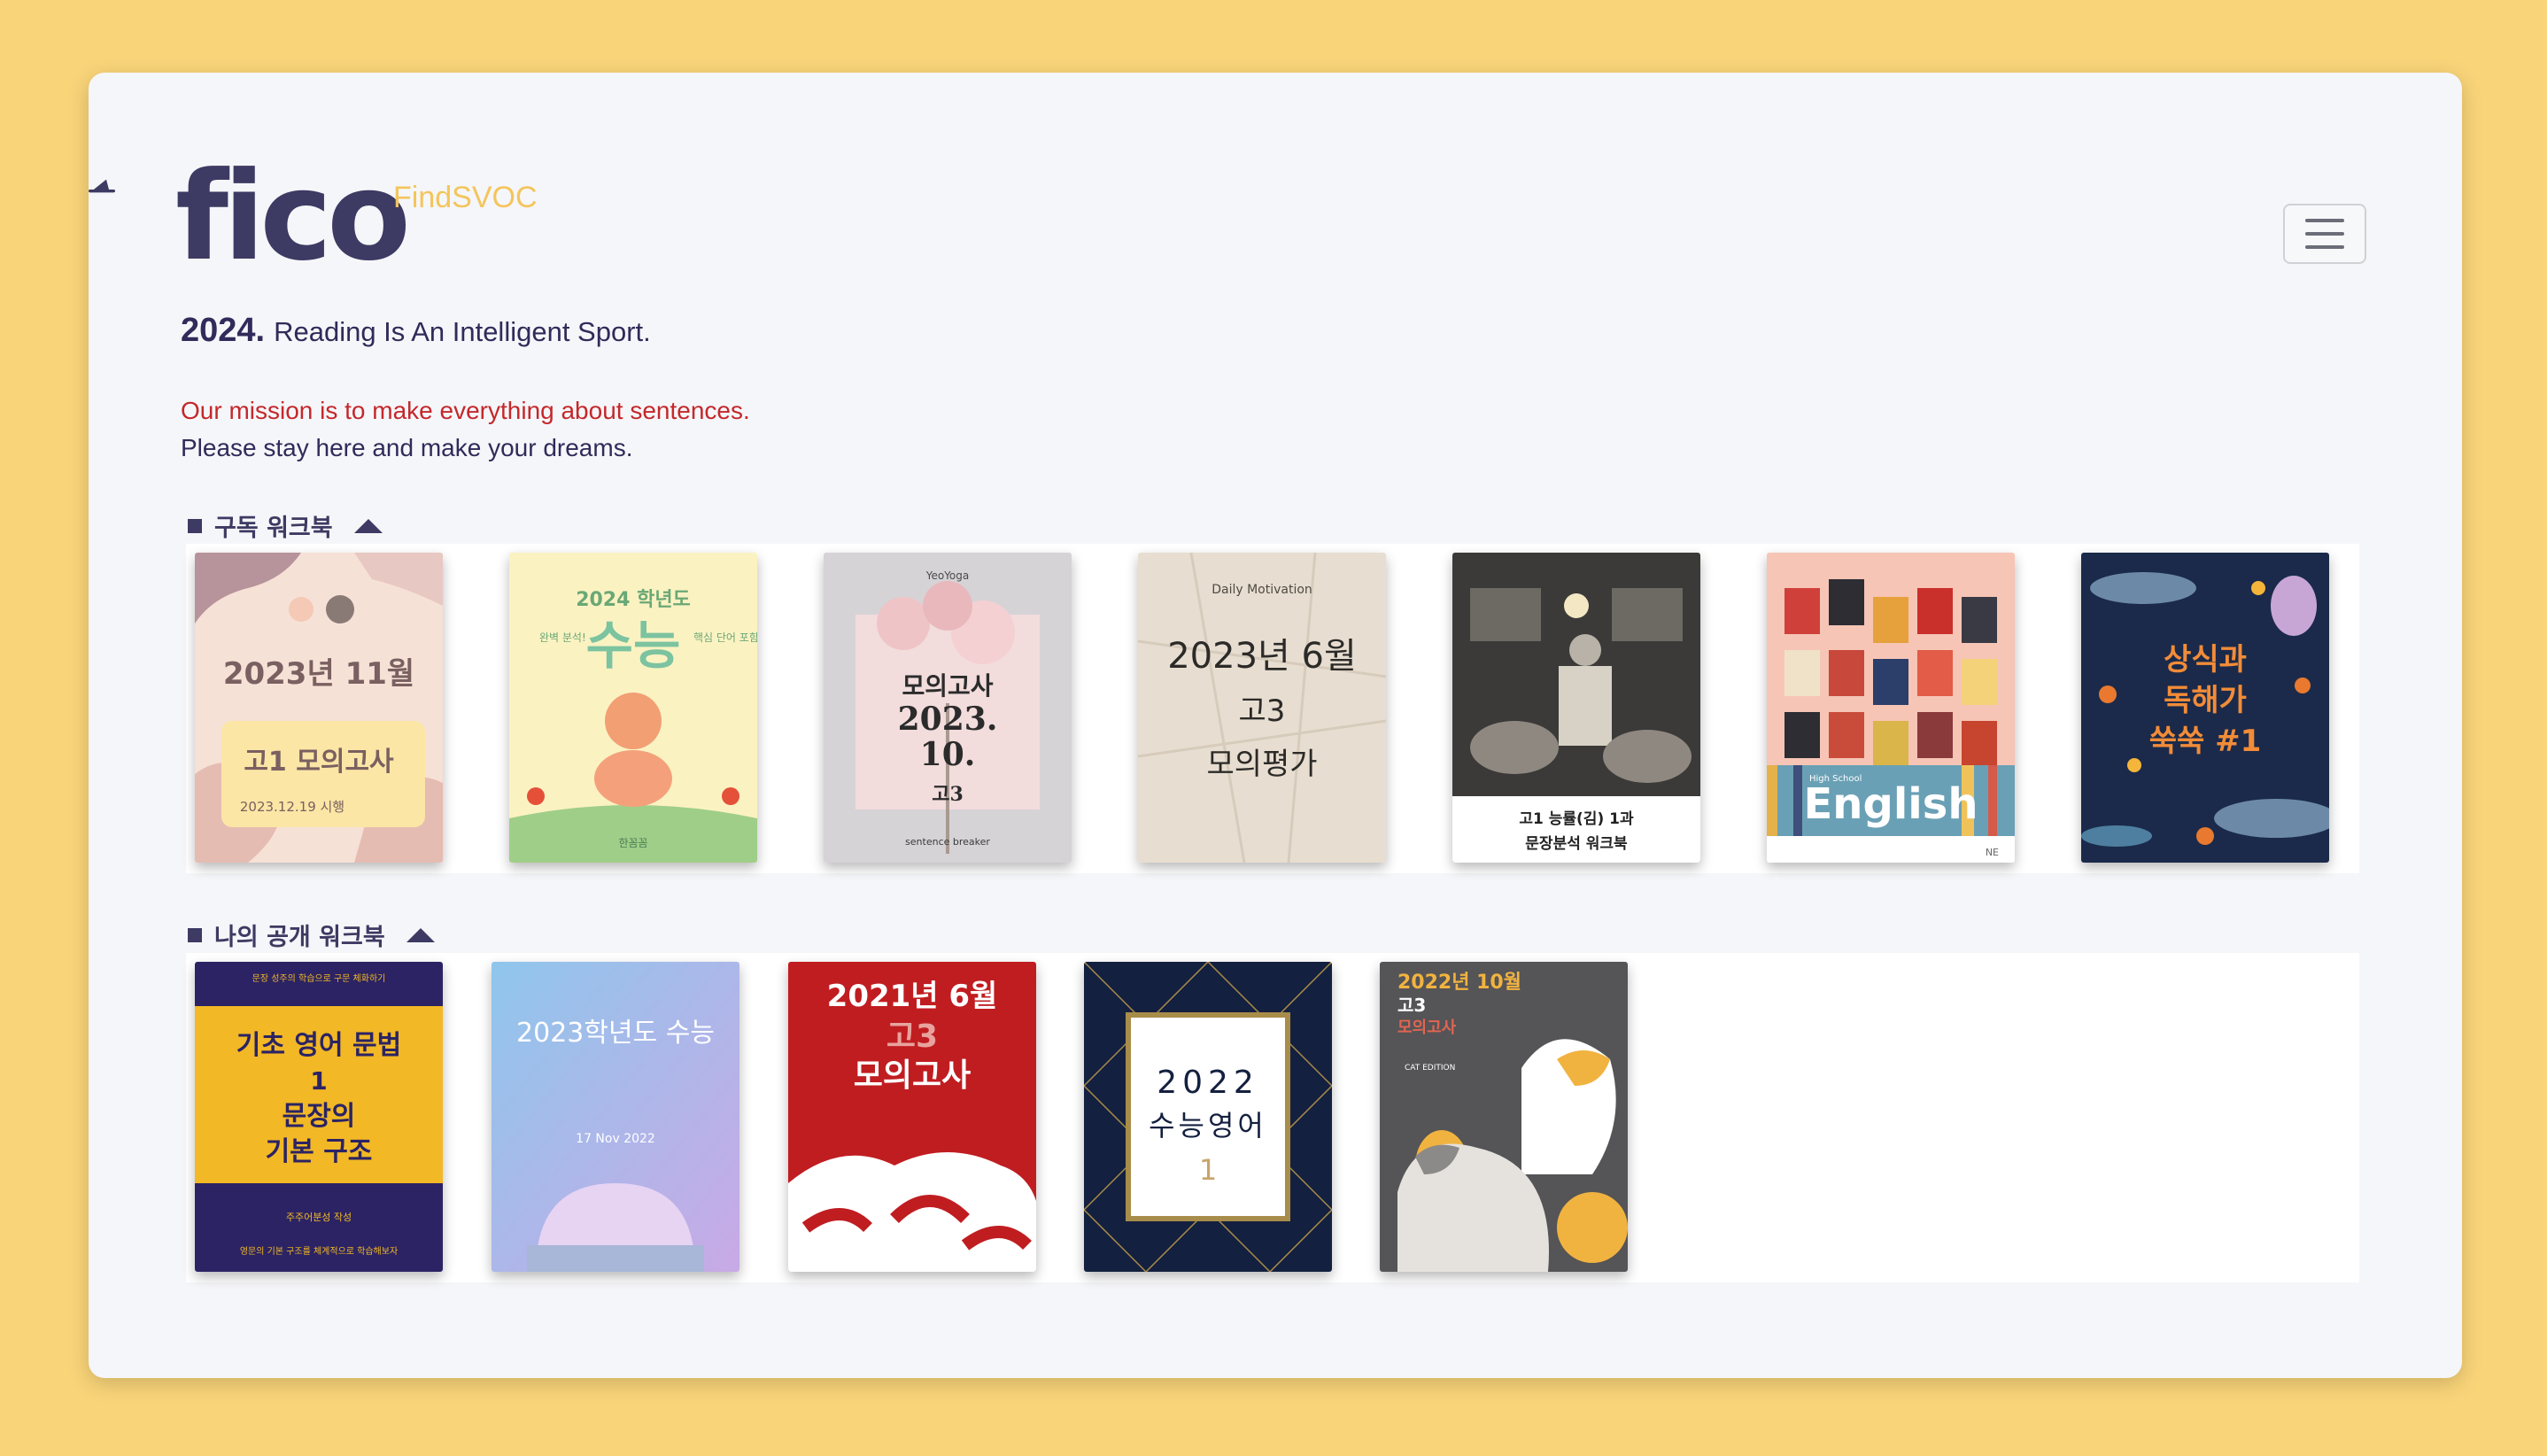  I want to click on svg-text: 2023.12.19 시행, so click(292, 807).